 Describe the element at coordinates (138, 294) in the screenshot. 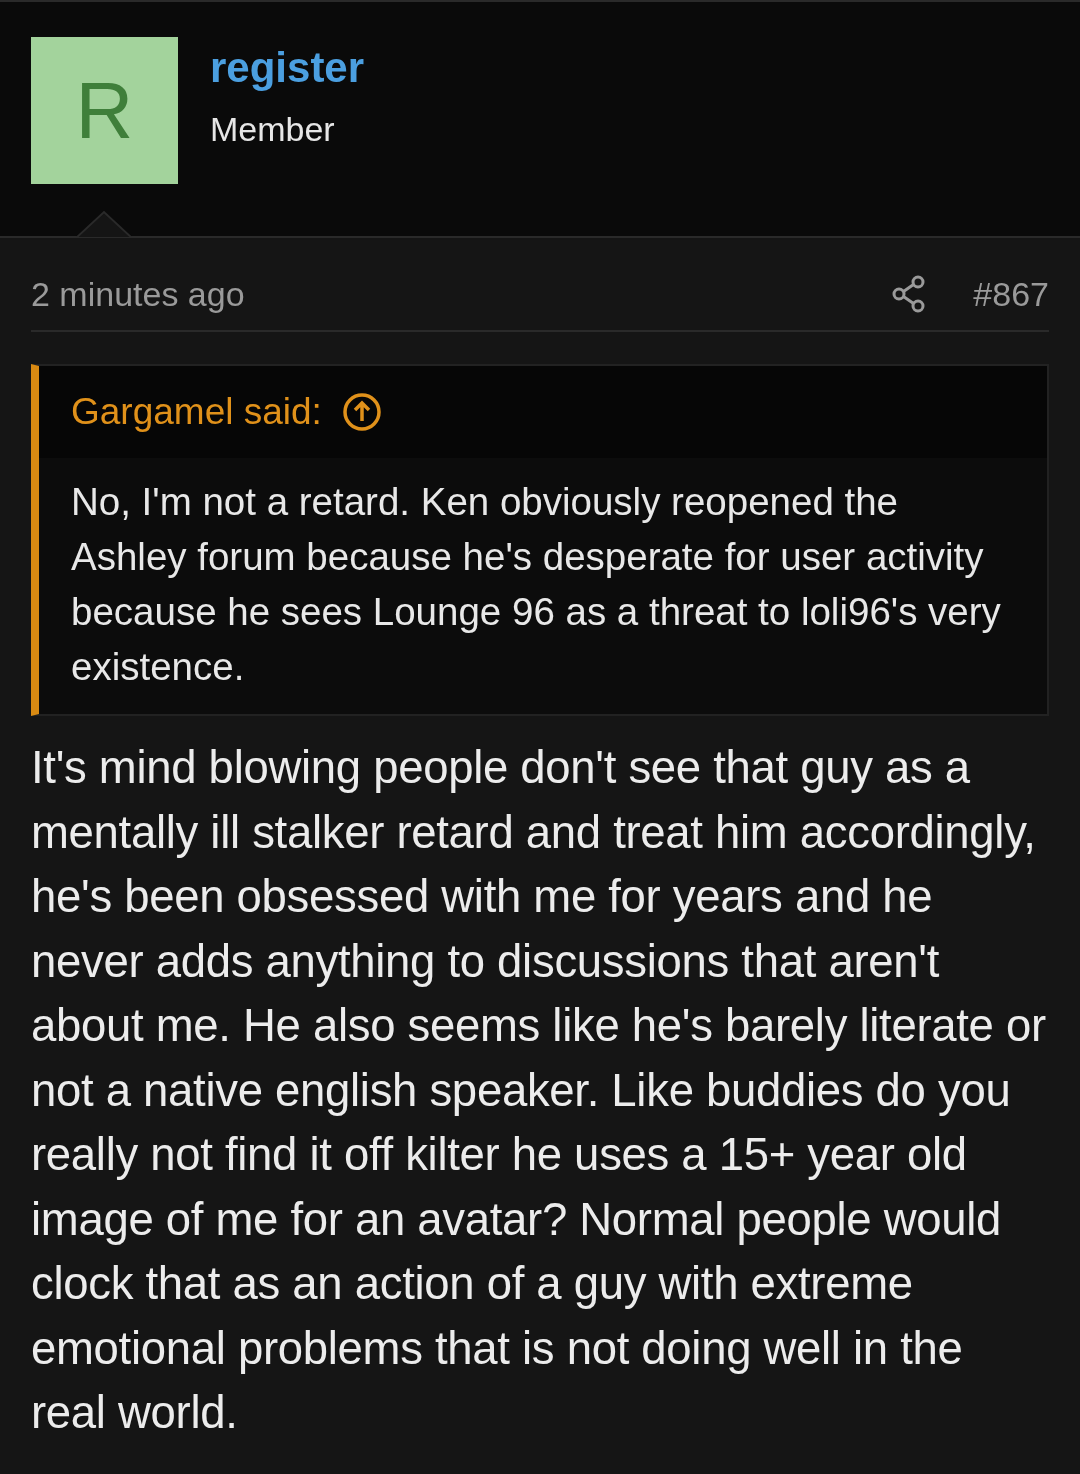

I see `post-time: 2 minutes ago` at that location.